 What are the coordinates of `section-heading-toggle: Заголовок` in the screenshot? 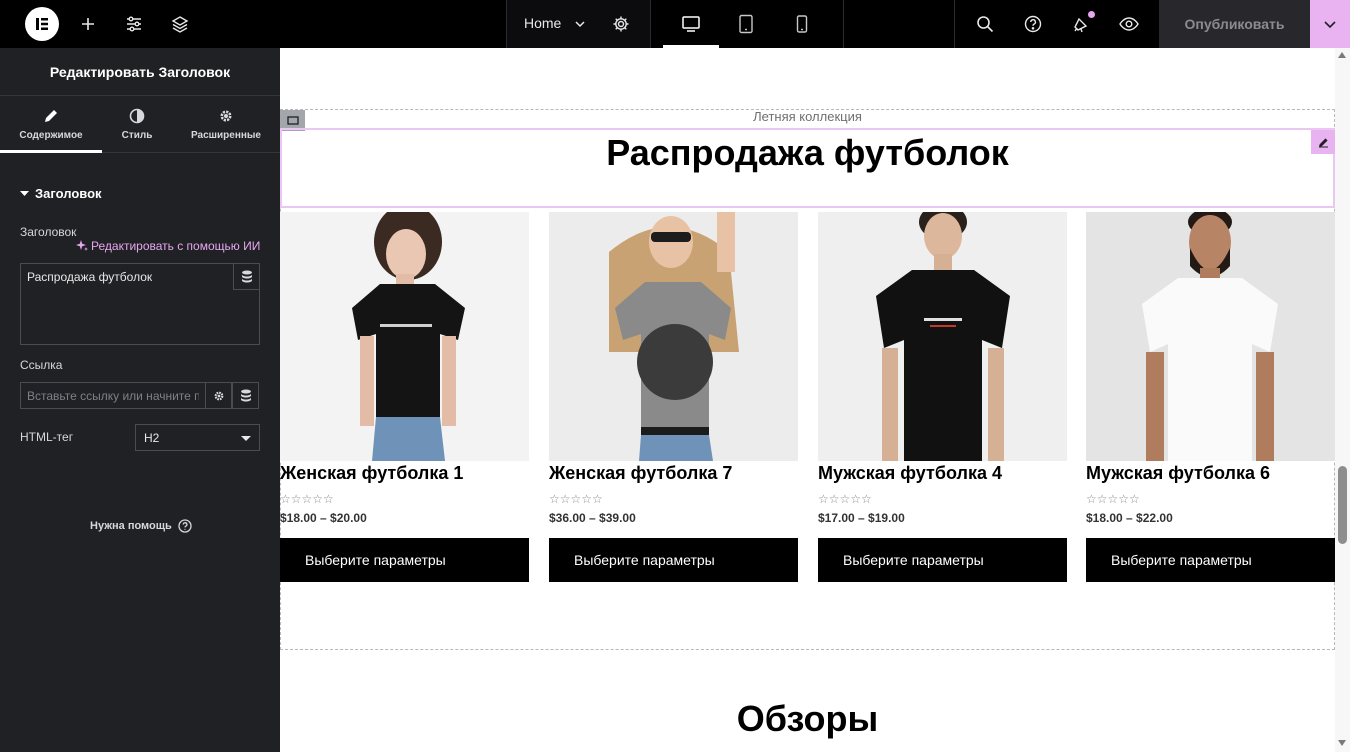 It's located at (61, 193).